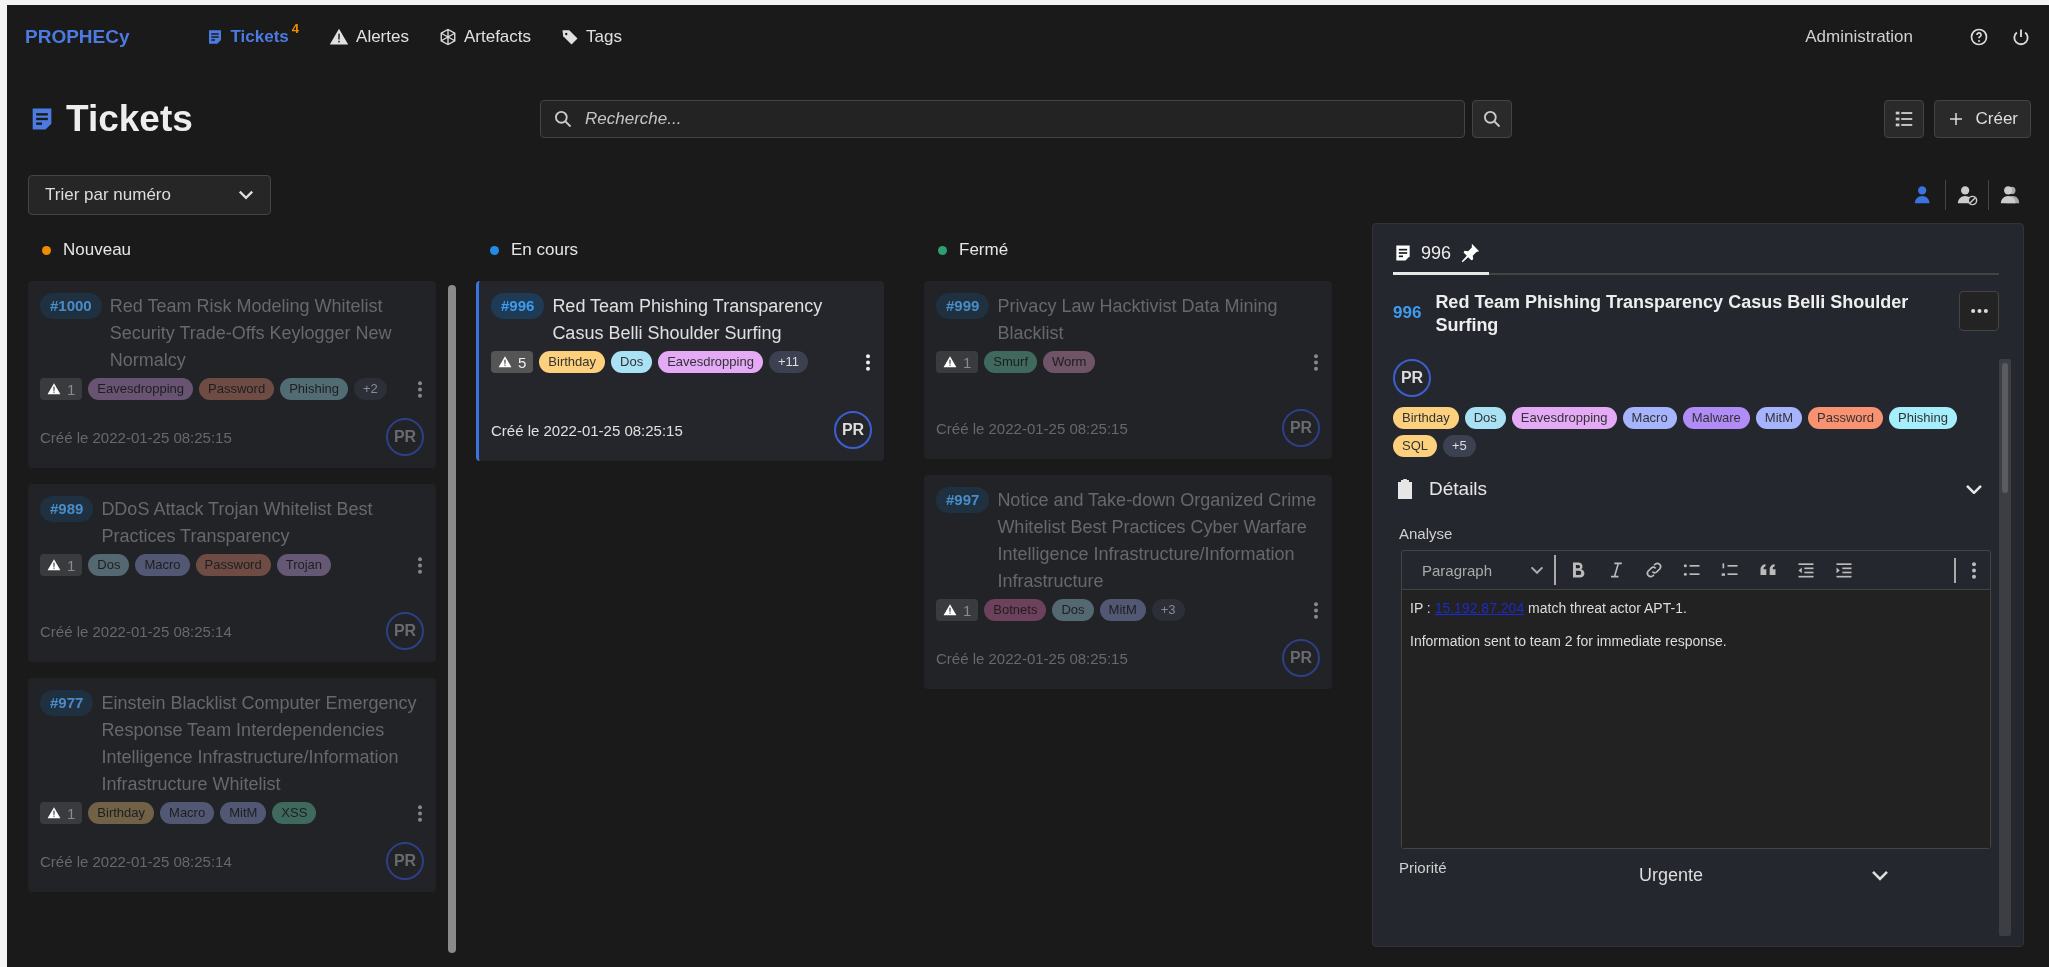 Image resolution: width=2049 pixels, height=967 pixels. What do you see at coordinates (232, 785) in the screenshot?
I see `ticket-card: #977 Einstein Blacklist Computer Emergency Response Team Interdependencies Intelligence Infrastructure/Information Infrastructure Whitelist 1 Birthday Macro MitM XSS Créé le 2022-01-25 08:25:14 PR` at bounding box center [232, 785].